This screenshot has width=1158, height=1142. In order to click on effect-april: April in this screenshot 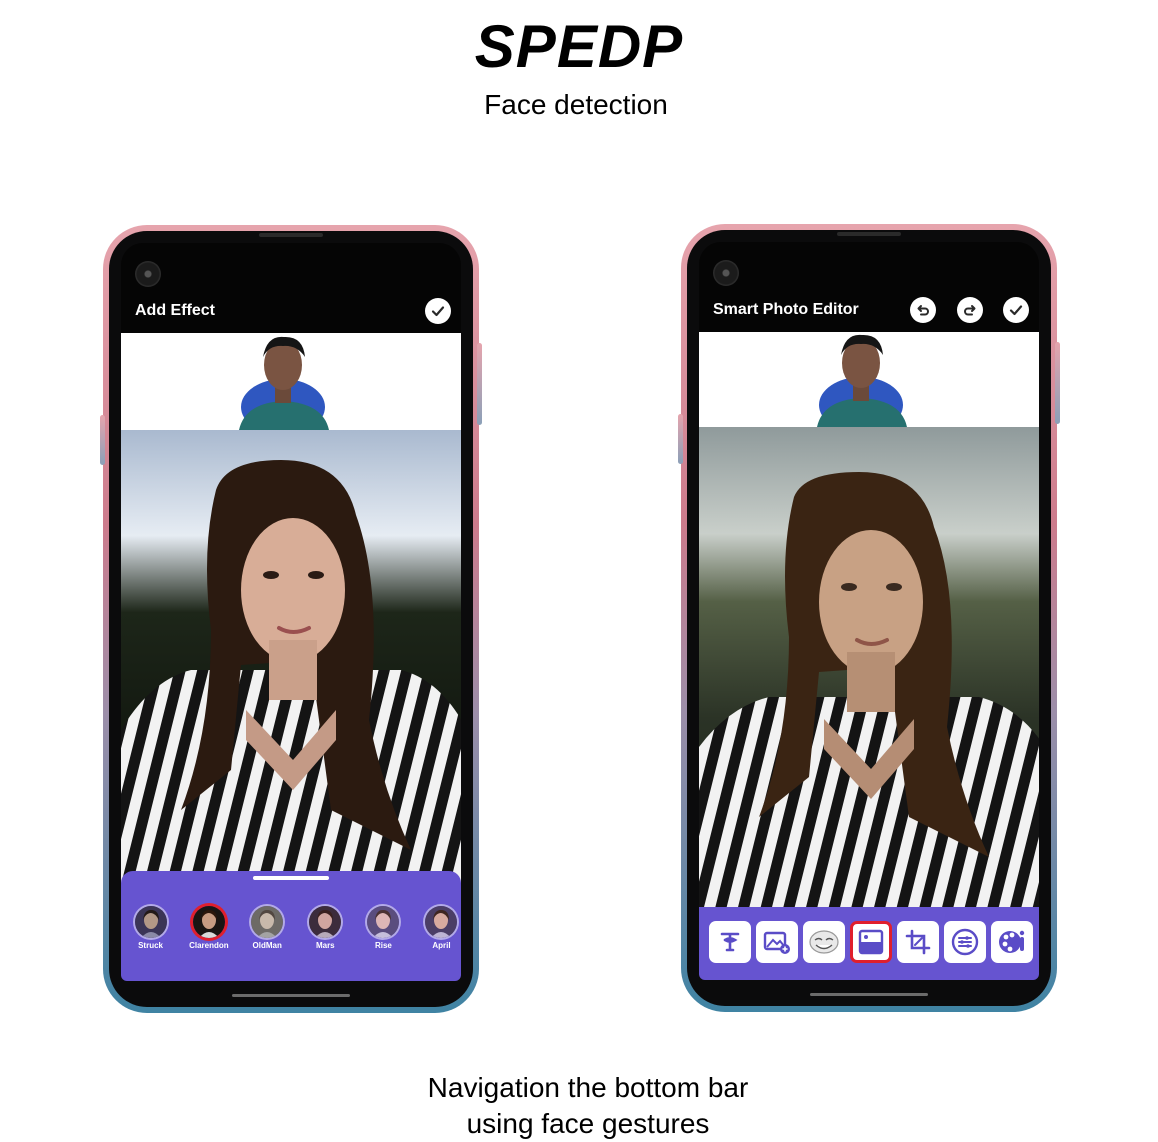, I will do `click(441, 928)`.